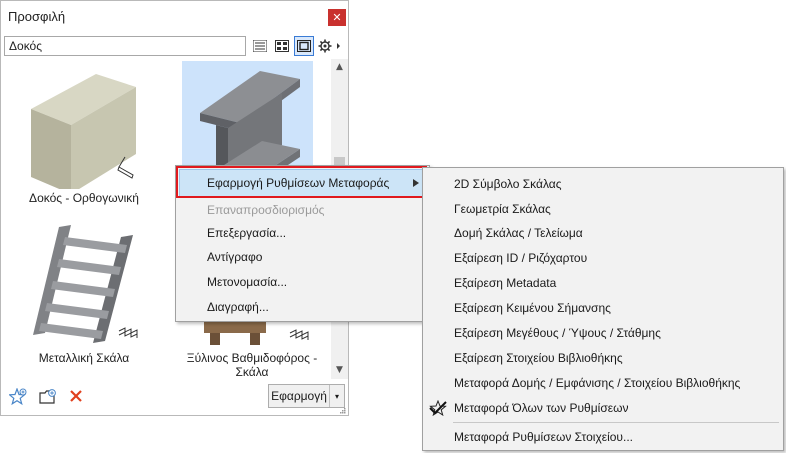 The image size is (786, 453). Describe the element at coordinates (18, 397) in the screenshot. I see `star-add-icon` at that location.